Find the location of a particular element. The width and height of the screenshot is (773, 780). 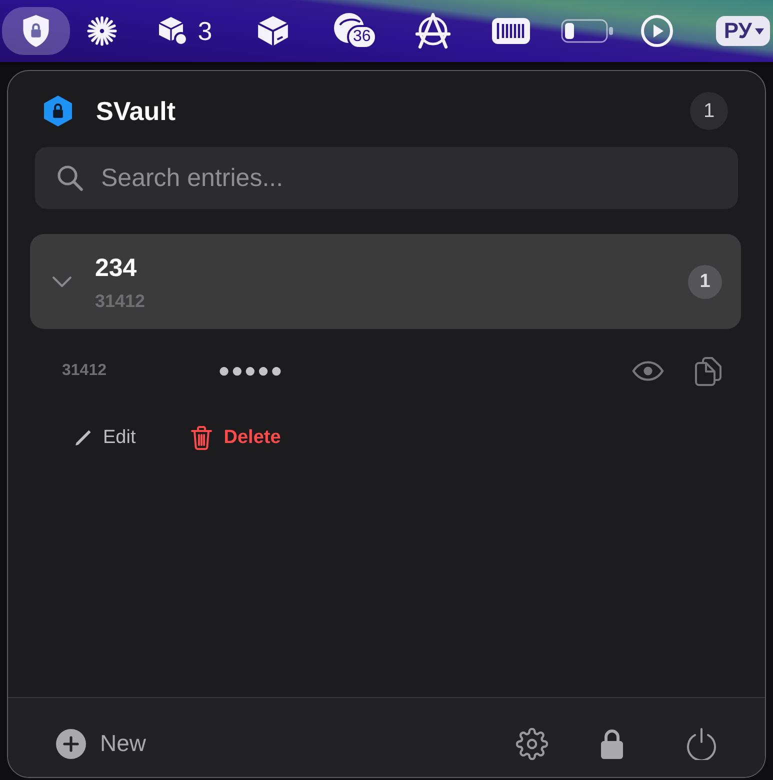

entry-username: 31412 is located at coordinates (84, 371).